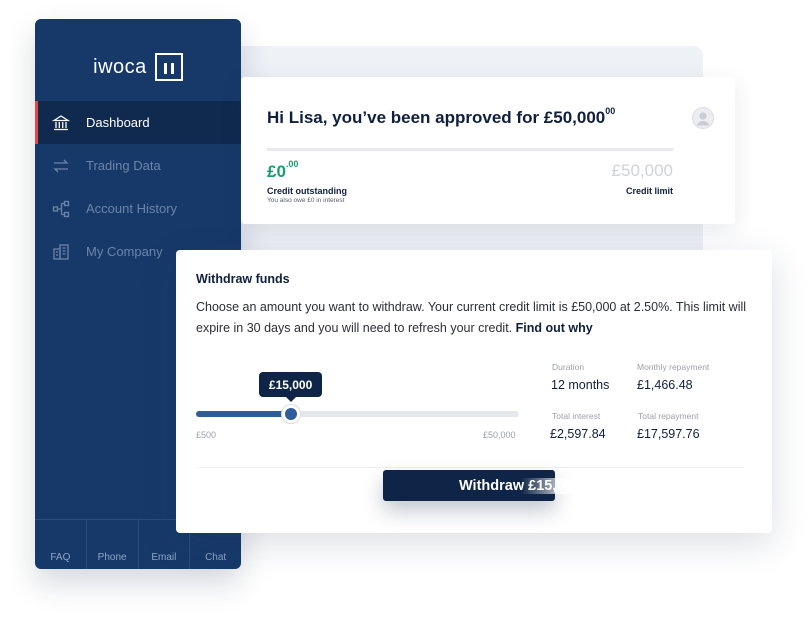 This screenshot has width=807, height=619. What do you see at coordinates (673, 367) in the screenshot?
I see `monthly-repayment-label: Monthly repayment` at bounding box center [673, 367].